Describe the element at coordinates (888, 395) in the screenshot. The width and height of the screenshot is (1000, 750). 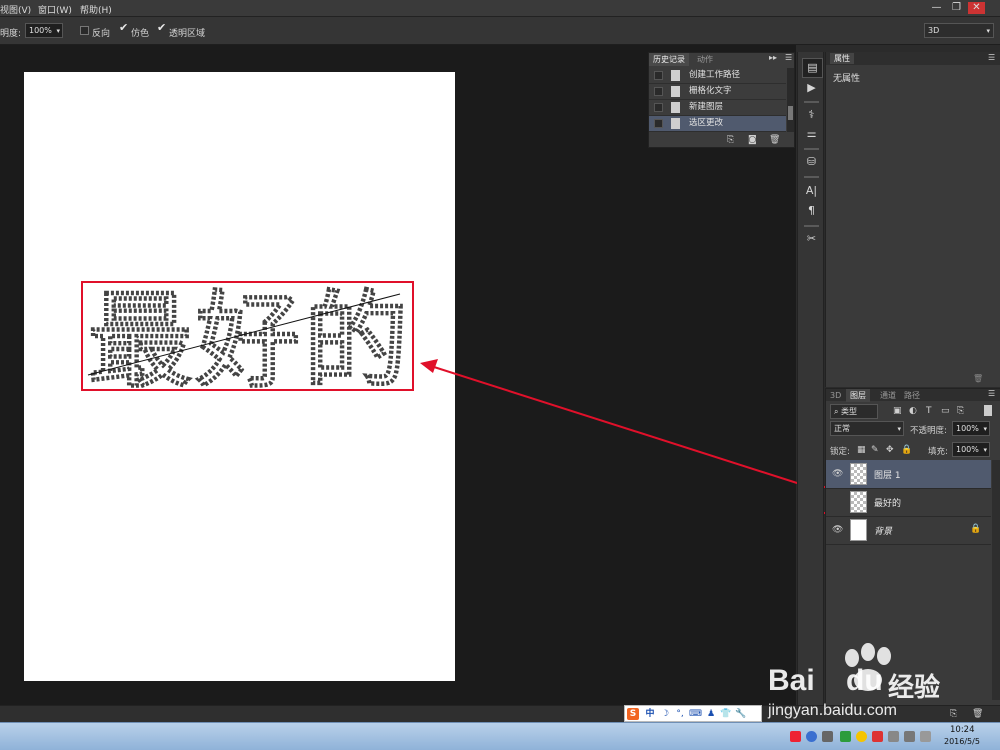
I see `tab-channels: 通道` at that location.